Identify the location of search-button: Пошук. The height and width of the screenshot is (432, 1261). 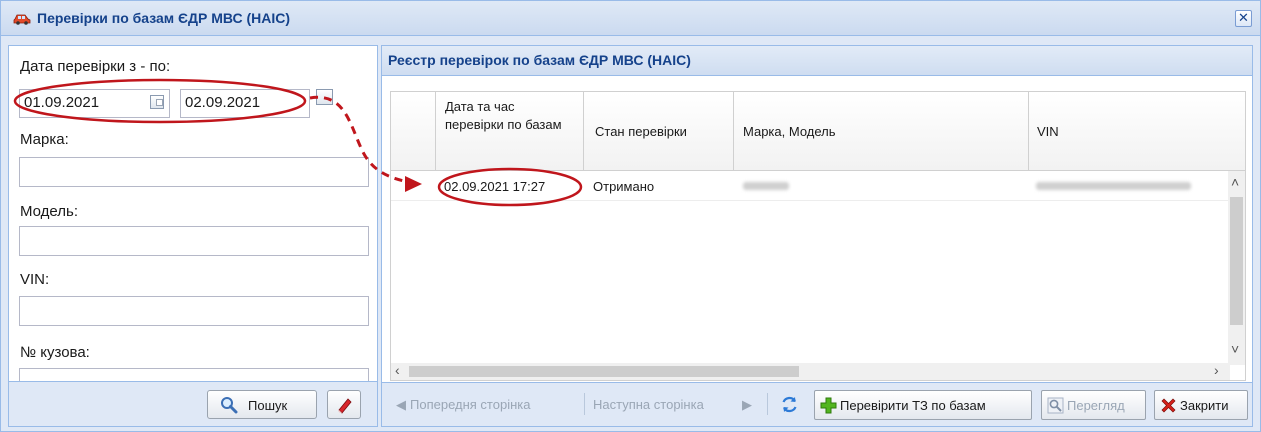
(262, 404).